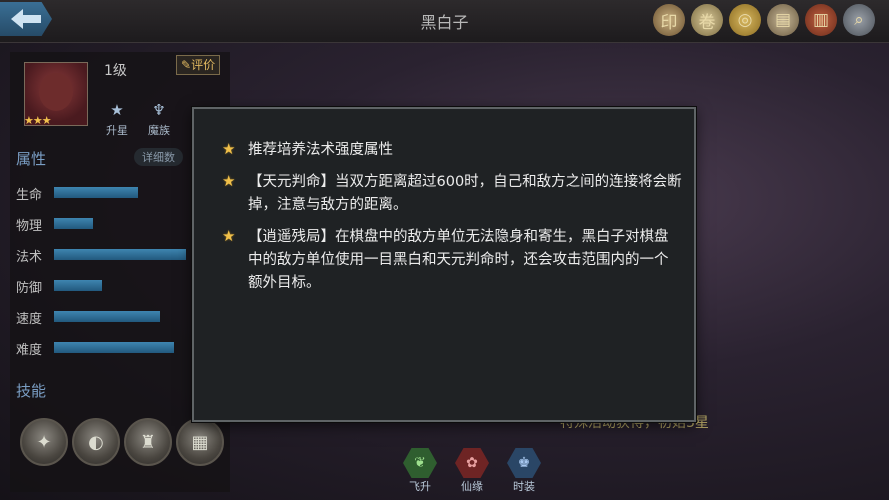 Image resolution: width=889 pixels, height=500 pixels. What do you see at coordinates (420, 463) in the screenshot?
I see `leaf-icon: ❦` at bounding box center [420, 463].